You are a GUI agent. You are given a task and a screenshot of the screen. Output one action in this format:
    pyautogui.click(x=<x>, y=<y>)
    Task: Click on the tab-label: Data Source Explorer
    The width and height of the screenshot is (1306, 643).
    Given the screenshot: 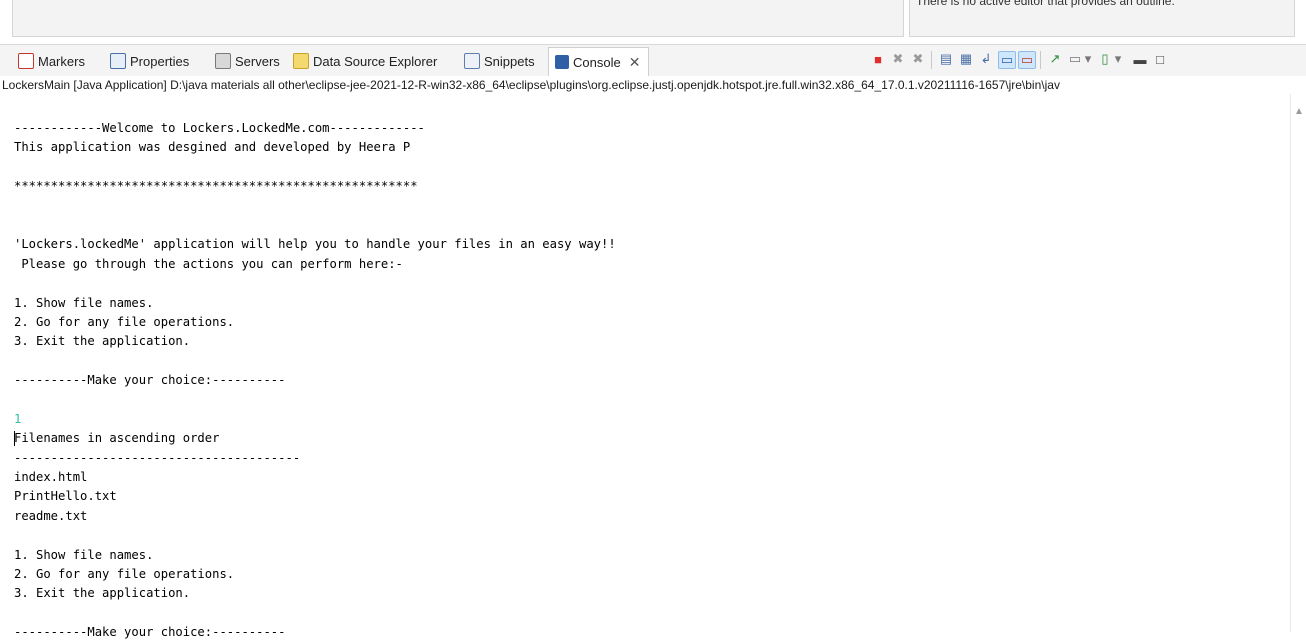 What is the action you would take?
    pyautogui.click(x=375, y=61)
    